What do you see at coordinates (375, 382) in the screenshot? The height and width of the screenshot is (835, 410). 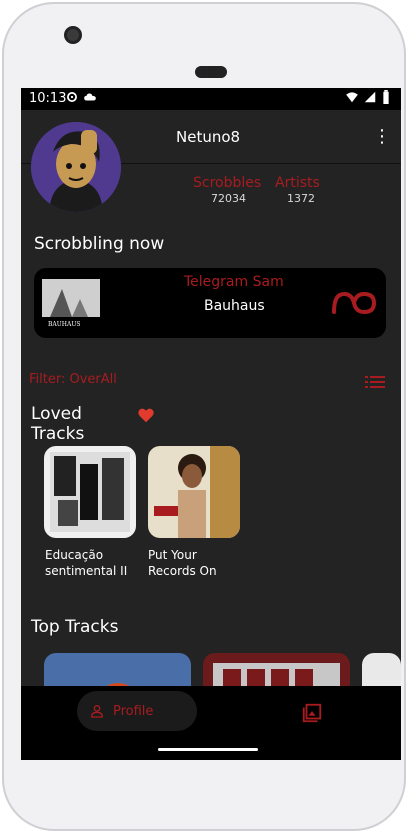 I see `filter-list-icon` at bounding box center [375, 382].